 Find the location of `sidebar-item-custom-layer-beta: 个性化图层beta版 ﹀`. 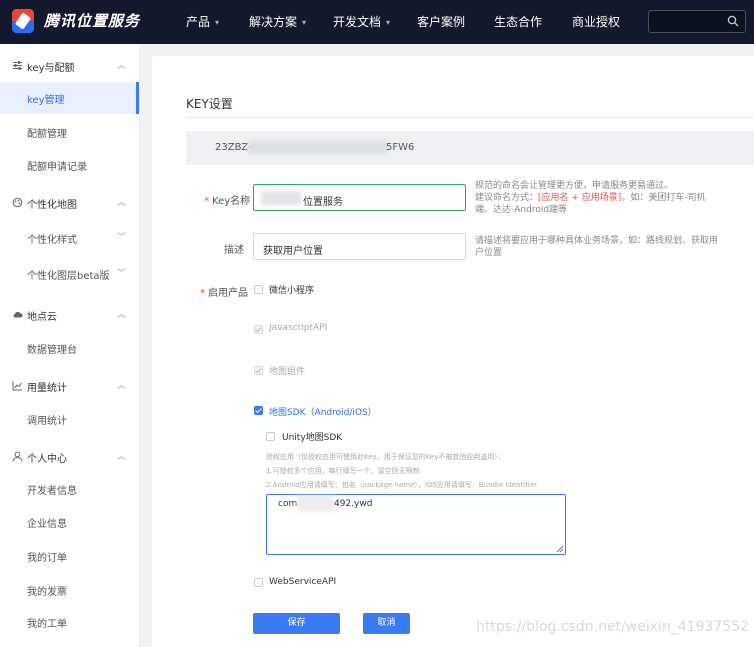

sidebar-item-custom-layer-beta: 个性化图层beta版 ﹀ is located at coordinates (69, 274).